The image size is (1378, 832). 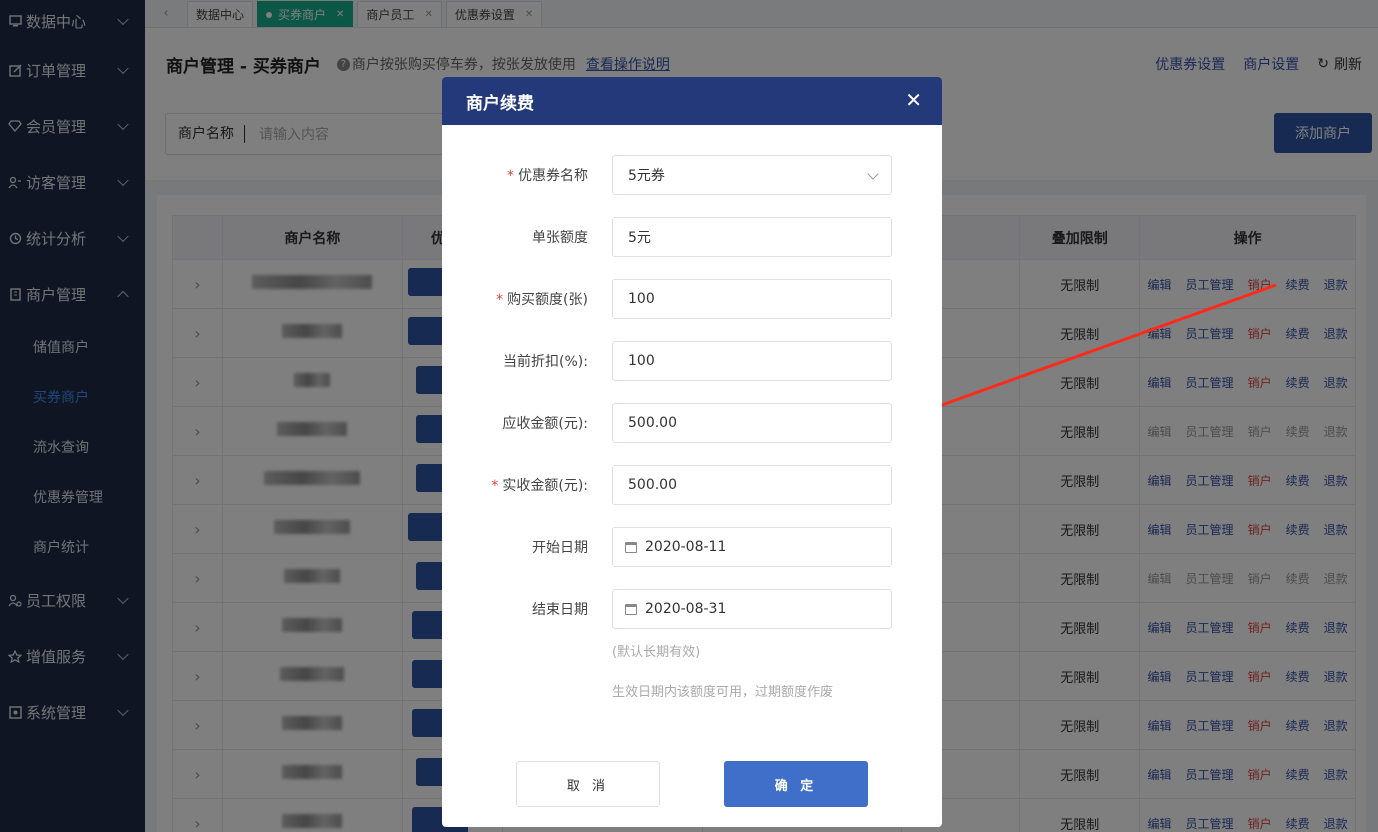 I want to click on field-value: 2020-08-11, so click(x=686, y=547).